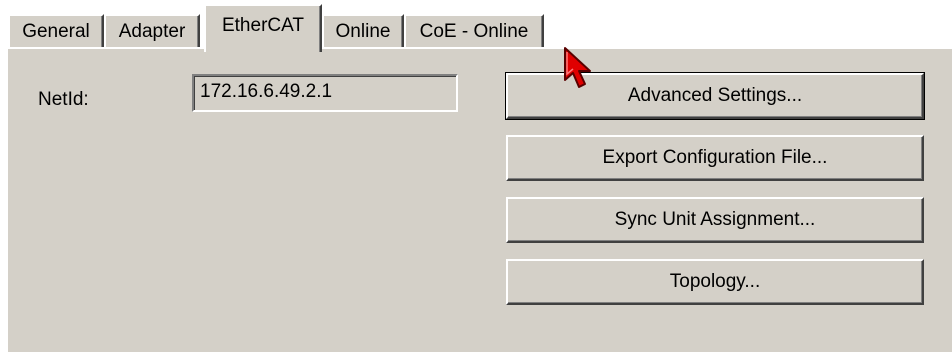 This screenshot has width=952, height=352. I want to click on arrow-pointer-icon, so click(577, 67).